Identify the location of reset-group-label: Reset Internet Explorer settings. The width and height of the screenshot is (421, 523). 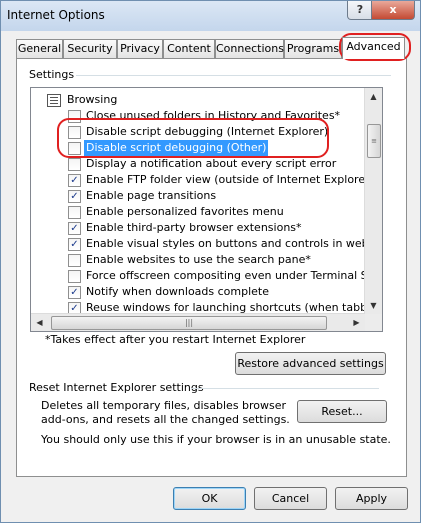
(116, 387).